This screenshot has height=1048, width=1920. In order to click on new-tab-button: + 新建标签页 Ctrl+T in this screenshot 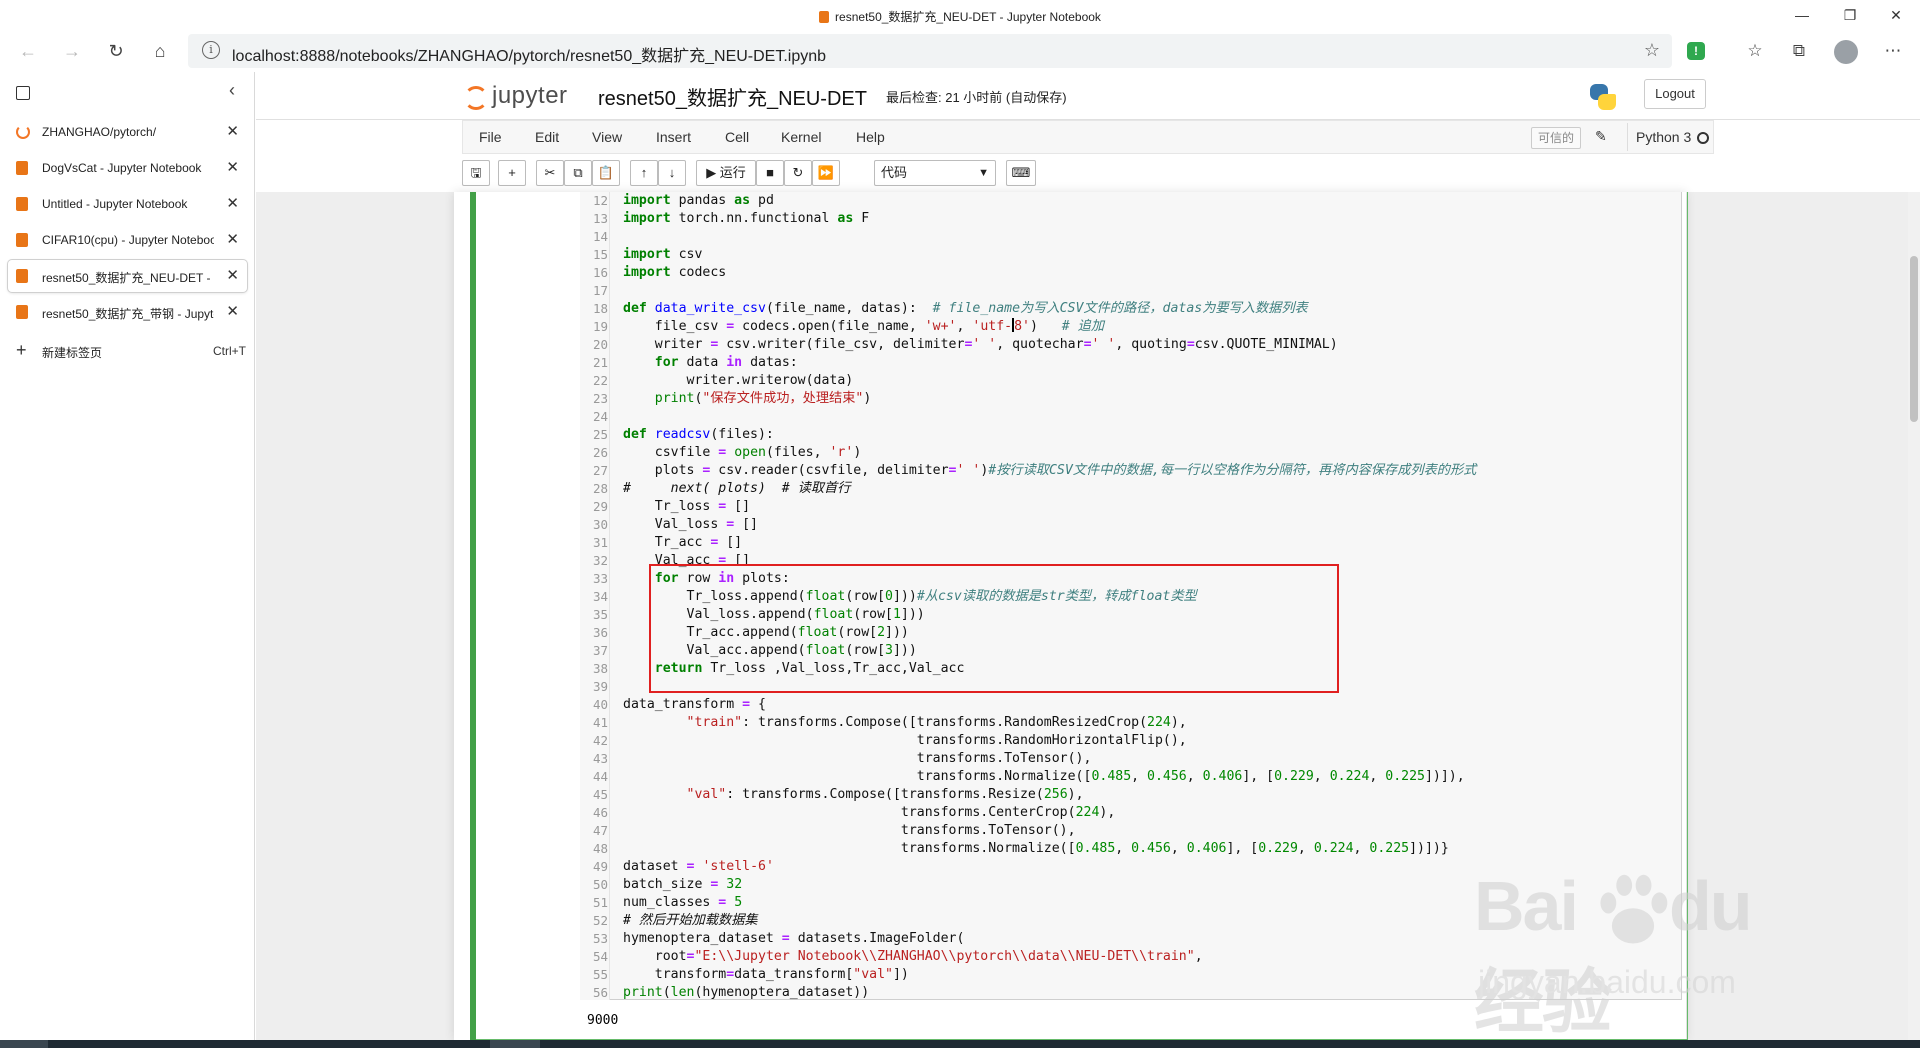, I will do `click(131, 352)`.